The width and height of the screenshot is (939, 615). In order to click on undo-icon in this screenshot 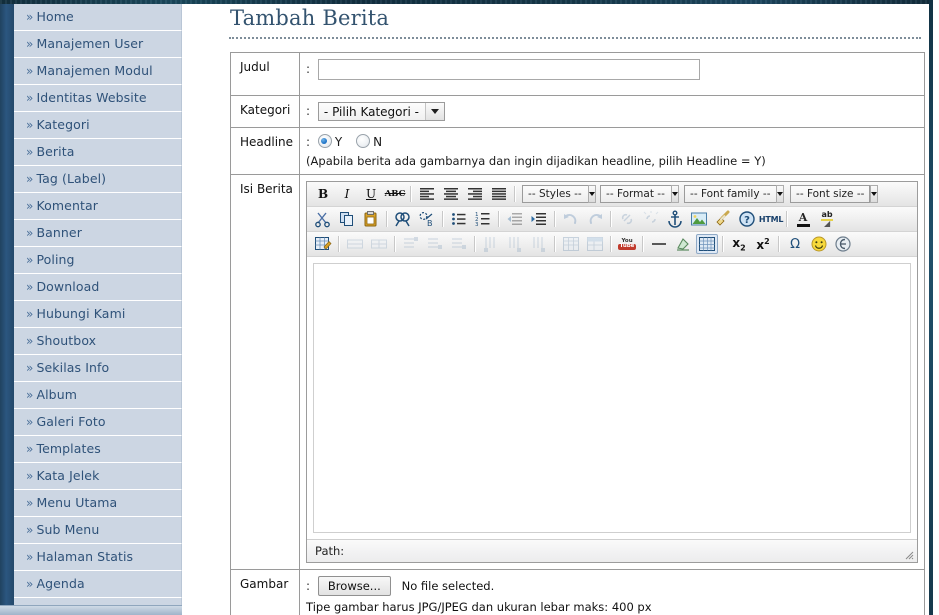, I will do `click(571, 219)`.